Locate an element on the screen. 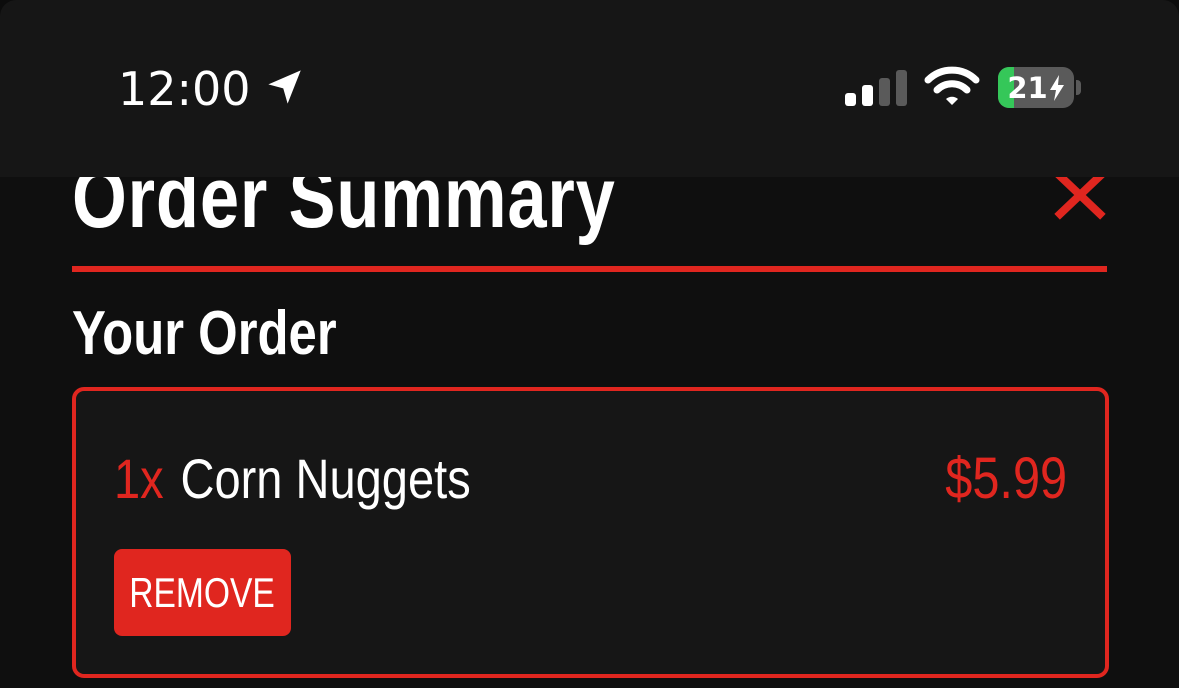 This screenshot has height=688, width=1179. wifi-icon is located at coordinates (952, 85).